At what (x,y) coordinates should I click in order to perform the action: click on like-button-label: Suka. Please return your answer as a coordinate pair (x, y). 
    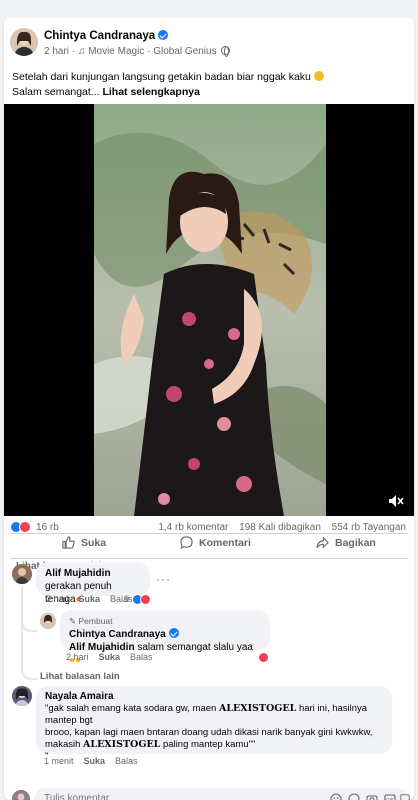
    Looking at the image, I should click on (94, 543).